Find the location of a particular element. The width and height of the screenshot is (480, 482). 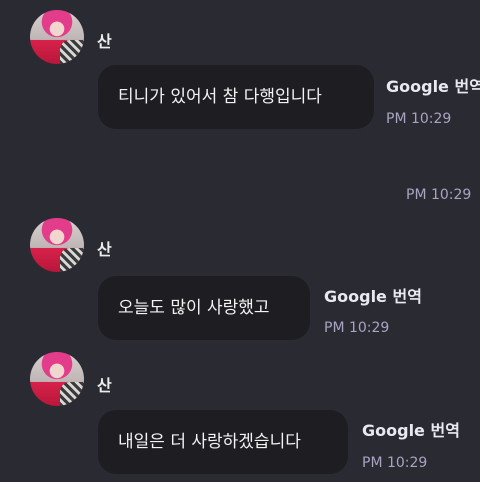

message-bubble: 내일은 더 사랑하겠습니다 is located at coordinates (223, 442).